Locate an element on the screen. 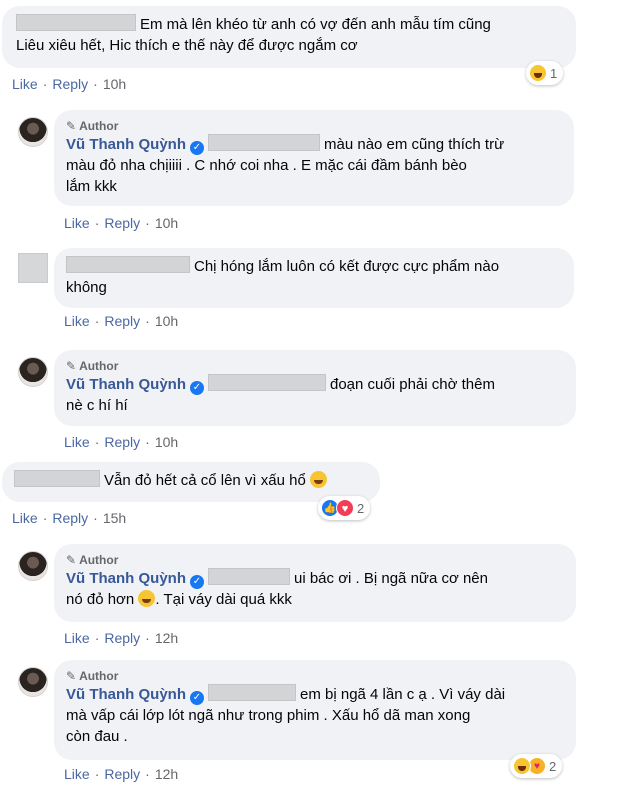 This screenshot has width=620, height=795. comment-7-actions: Like · Reply · 12h is located at coordinates (121, 774).